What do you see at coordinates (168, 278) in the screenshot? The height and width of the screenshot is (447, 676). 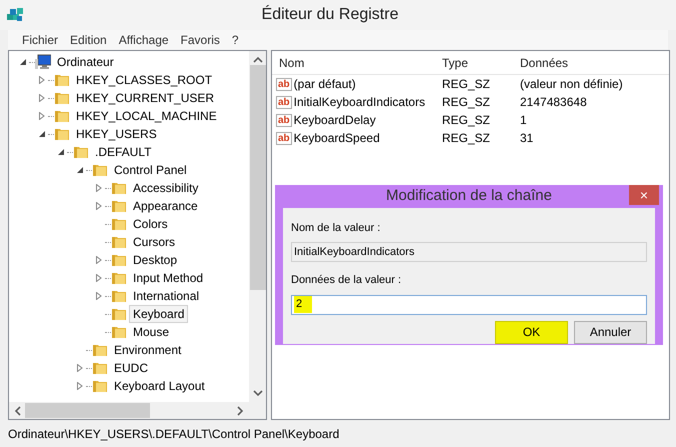 I see `tree-item: Input Method` at bounding box center [168, 278].